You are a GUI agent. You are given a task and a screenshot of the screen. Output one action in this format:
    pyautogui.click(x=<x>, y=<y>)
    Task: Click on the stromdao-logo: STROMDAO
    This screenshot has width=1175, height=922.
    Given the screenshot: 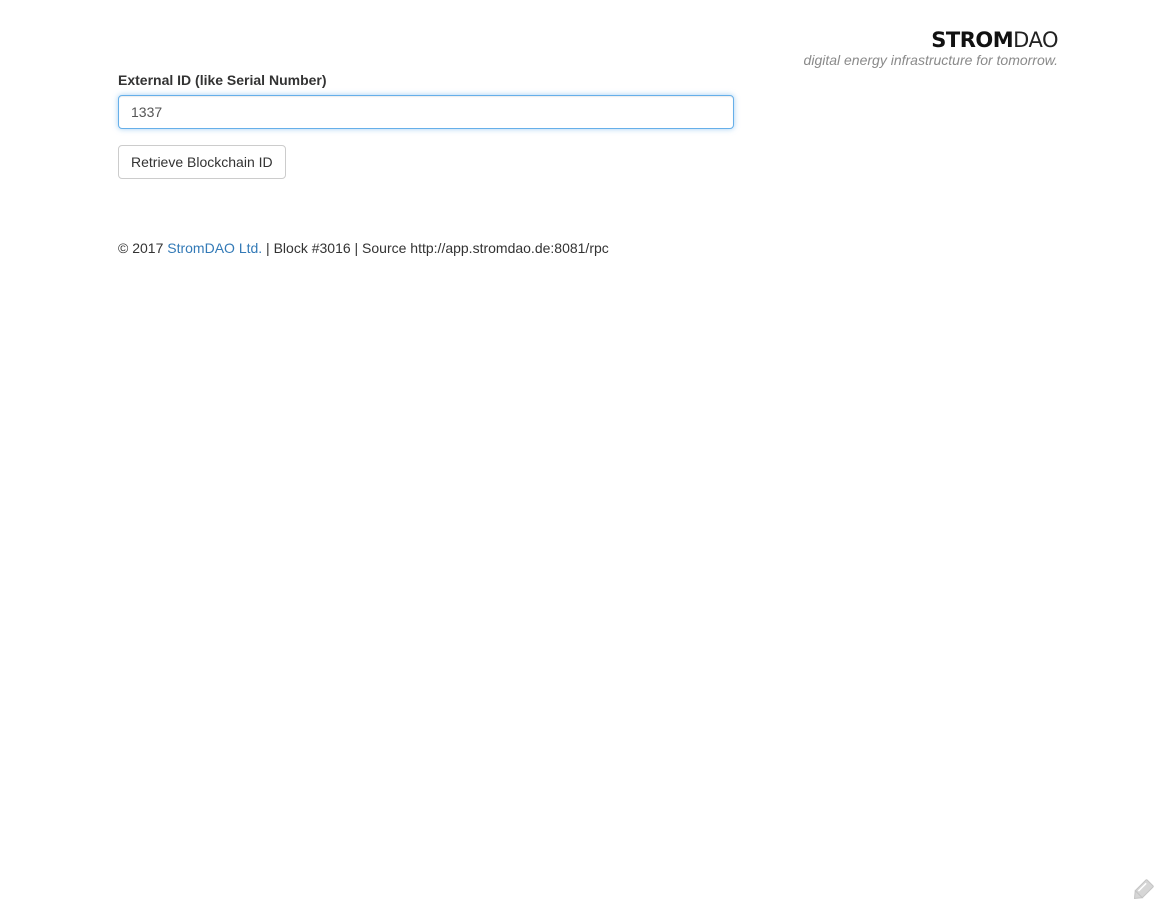 What is the action you would take?
    pyautogui.click(x=994, y=40)
    